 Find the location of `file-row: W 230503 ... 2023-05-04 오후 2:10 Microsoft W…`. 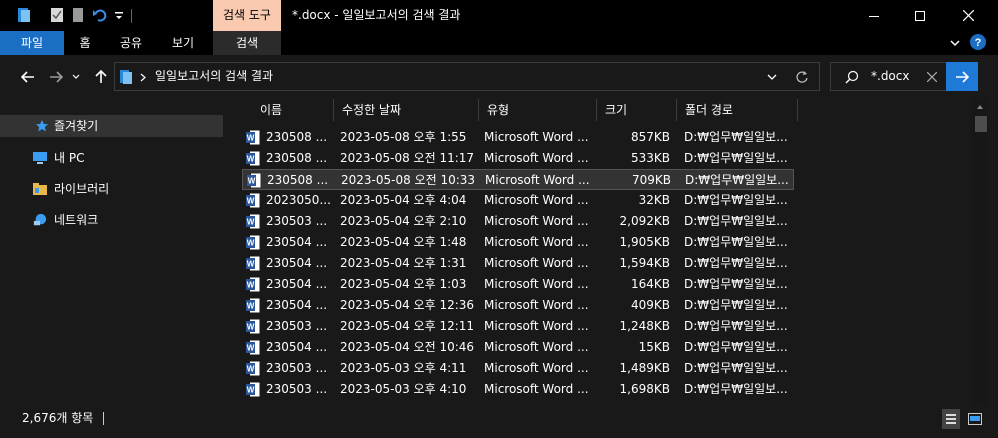

file-row: W 230503 ... 2023-05-04 오후 2:10 Microsoft W… is located at coordinates (518, 221).